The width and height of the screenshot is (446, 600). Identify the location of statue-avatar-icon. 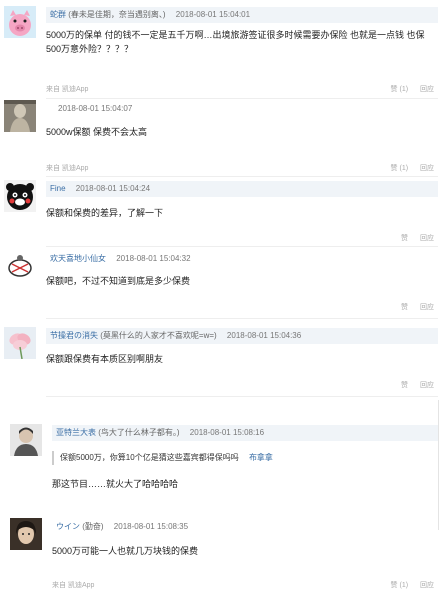
(20, 116).